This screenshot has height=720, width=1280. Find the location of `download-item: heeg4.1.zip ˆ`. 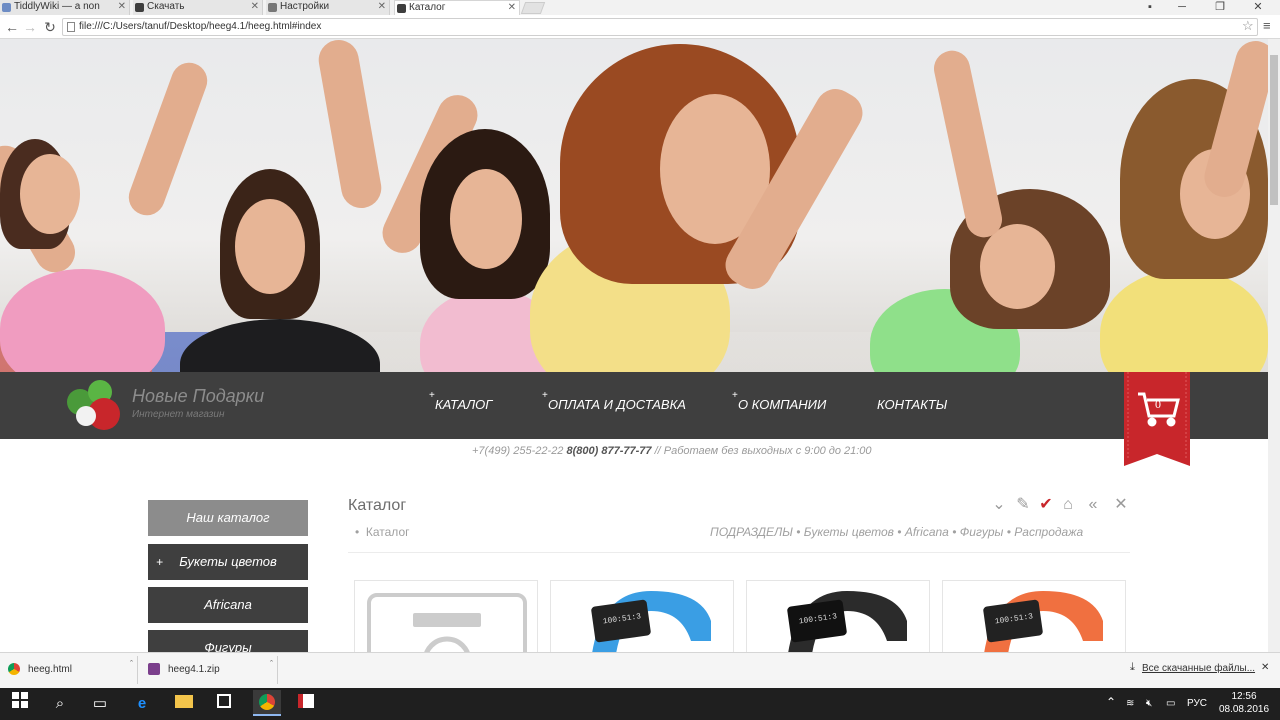

download-item: heeg4.1.zip ˆ is located at coordinates (209, 670).